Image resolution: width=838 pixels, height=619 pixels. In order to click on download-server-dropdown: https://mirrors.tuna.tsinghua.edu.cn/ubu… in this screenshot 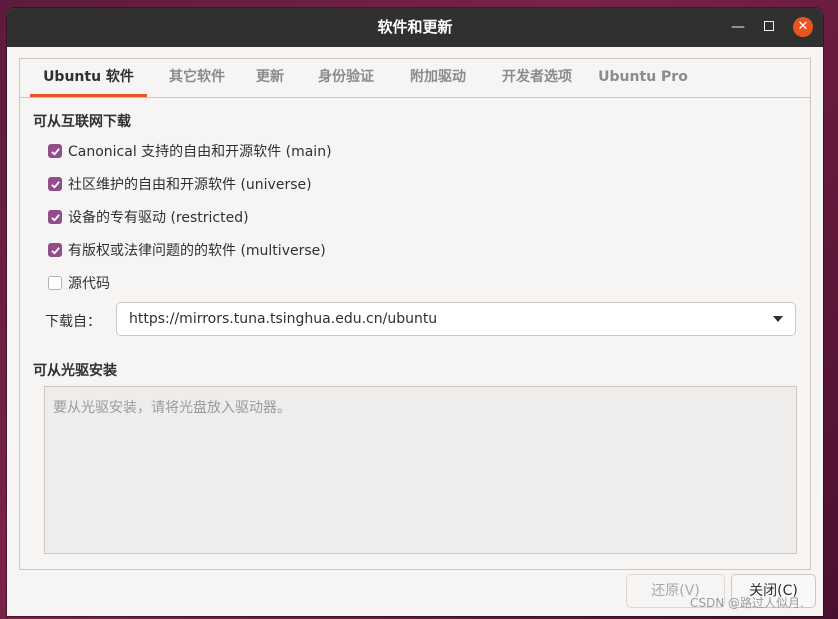, I will do `click(456, 319)`.